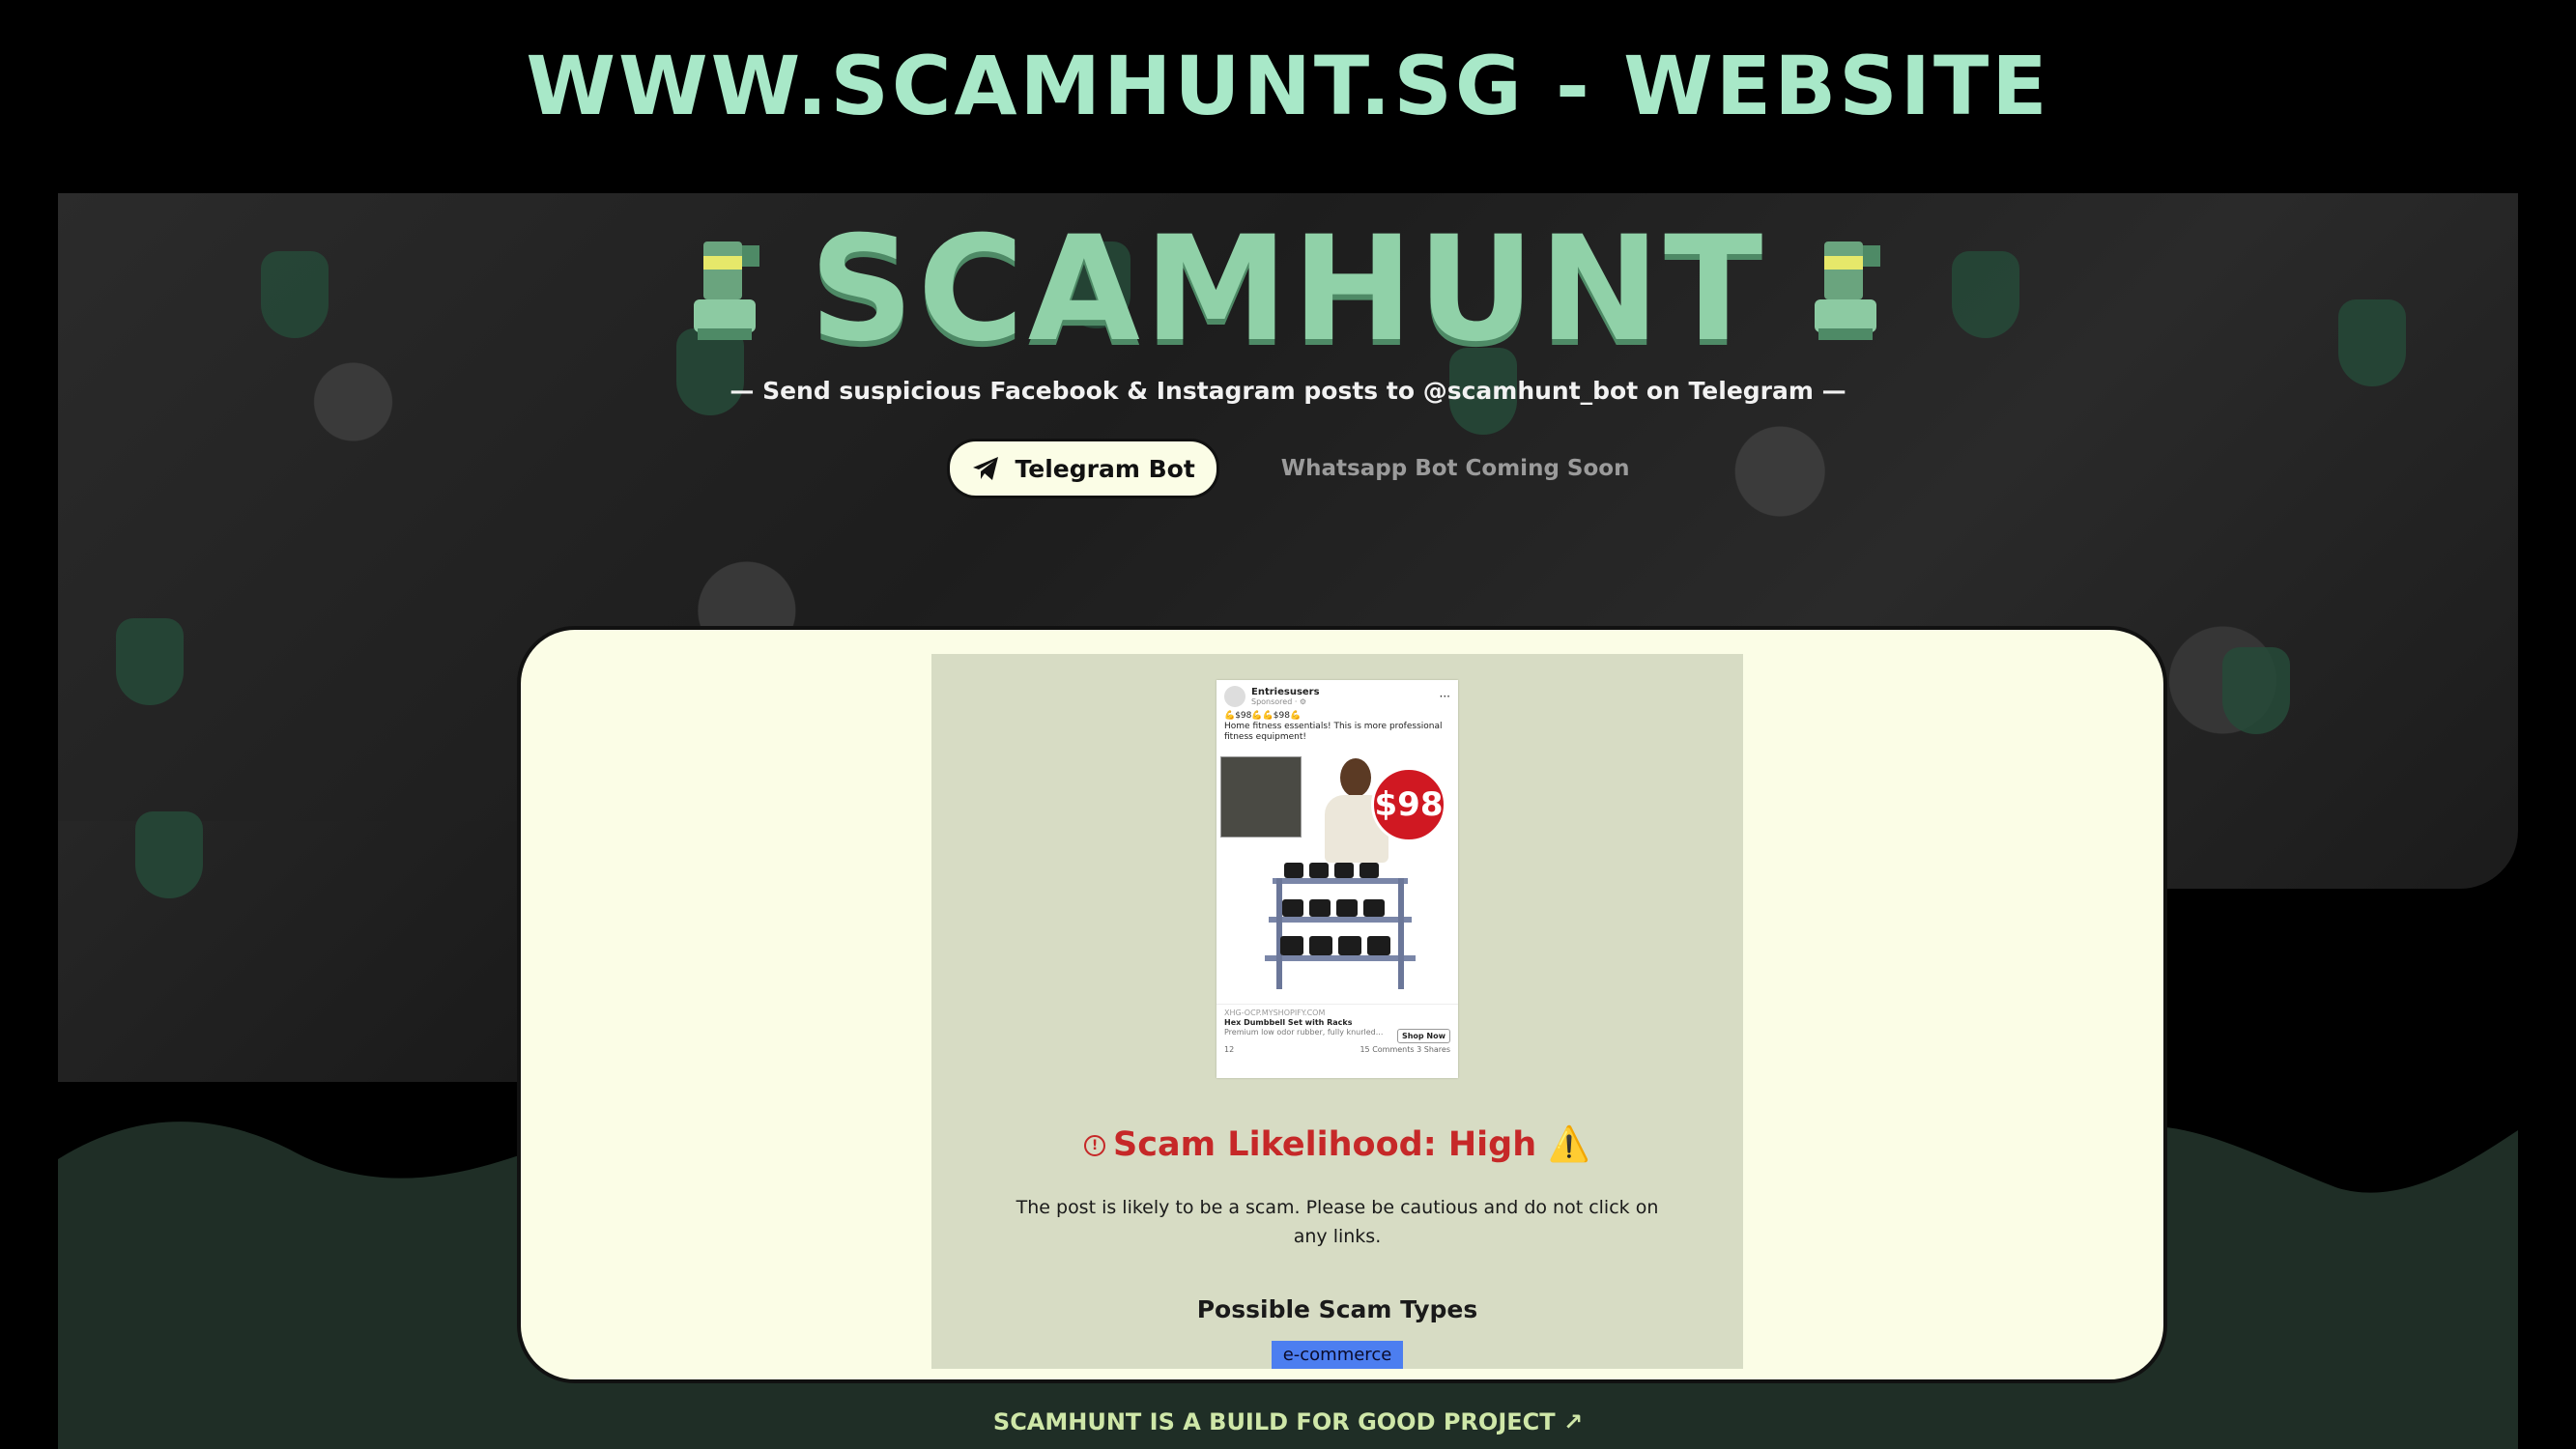  I want to click on reaction-count: 12, so click(1230, 1049).